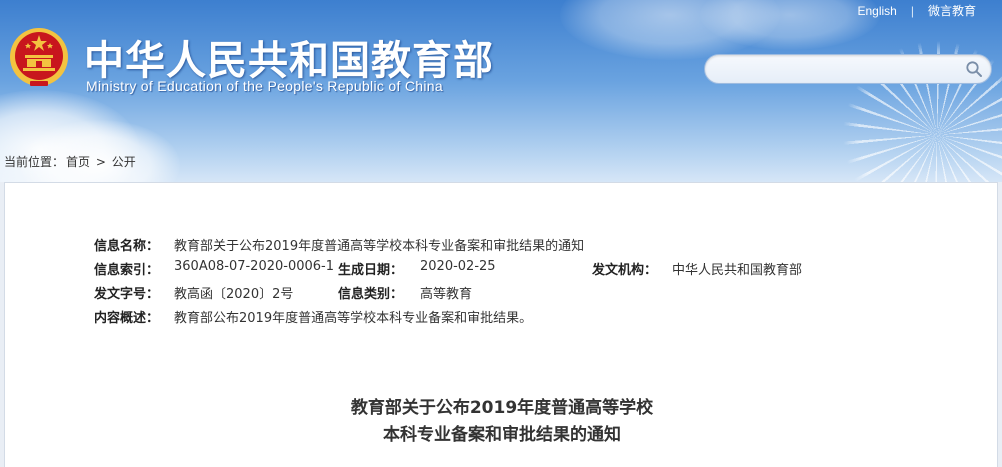 The height and width of the screenshot is (467, 1002). Describe the element at coordinates (124, 162) in the screenshot. I see `breadcrumb-current: 公开` at that location.